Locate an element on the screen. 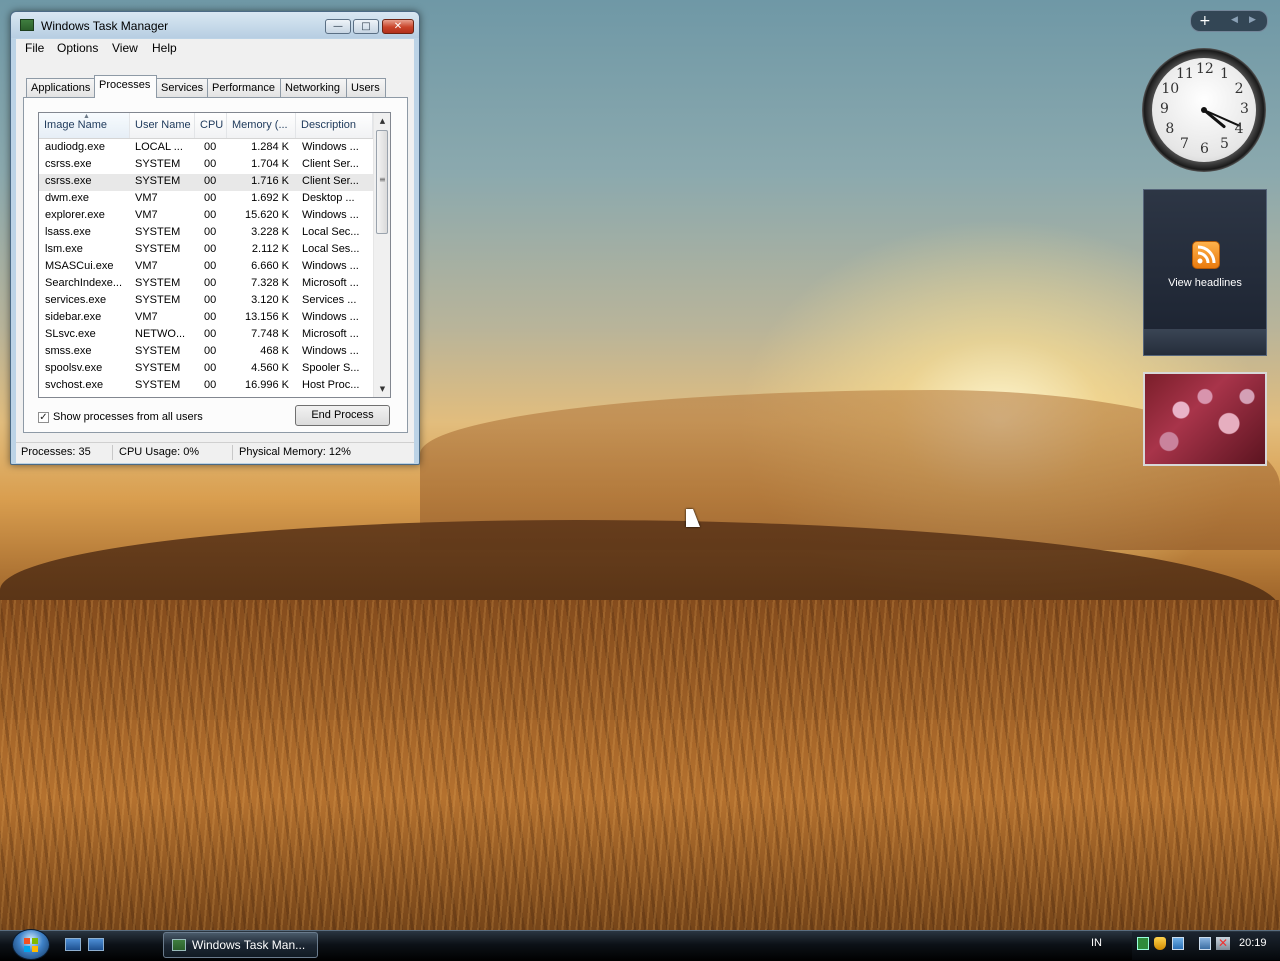 The height and width of the screenshot is (961, 1280). switch-windows-icon is located at coordinates (96, 944).